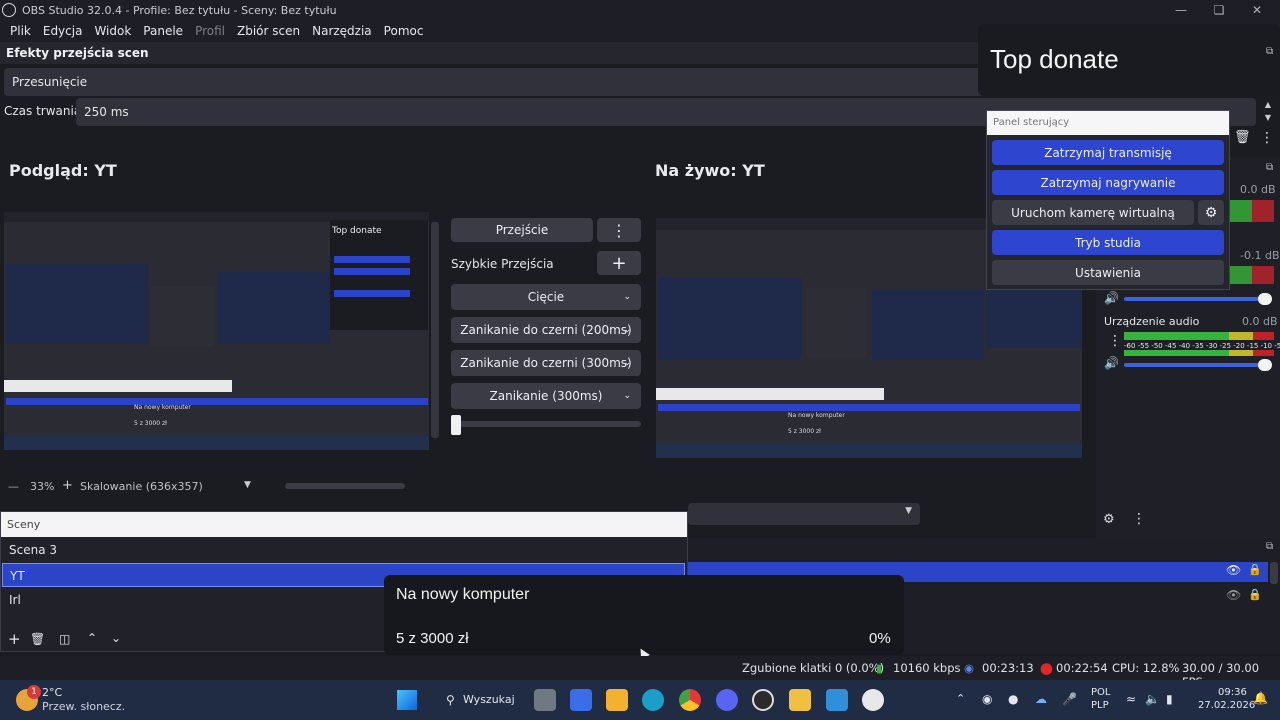 This screenshot has height=720, width=1280. What do you see at coordinates (1131, 699) in the screenshot?
I see `wifi-icon: ≈` at bounding box center [1131, 699].